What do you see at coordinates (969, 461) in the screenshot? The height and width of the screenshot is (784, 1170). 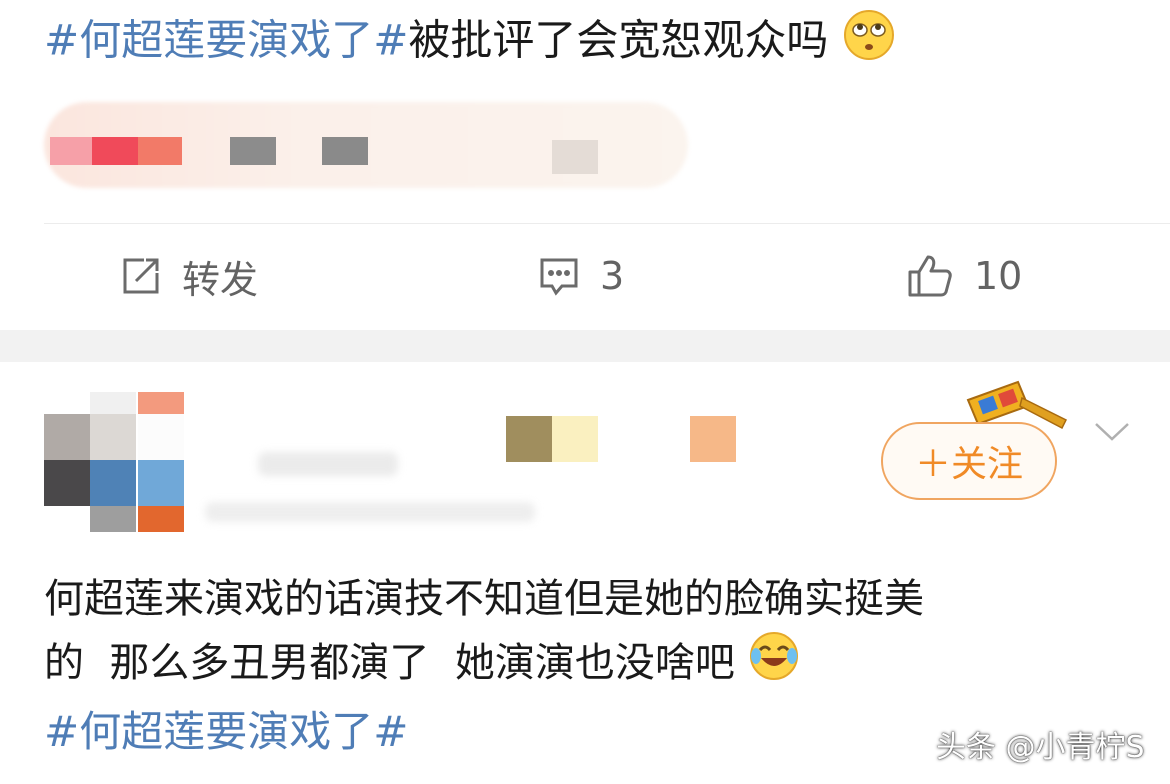 I see `follow-button: ＋关注` at bounding box center [969, 461].